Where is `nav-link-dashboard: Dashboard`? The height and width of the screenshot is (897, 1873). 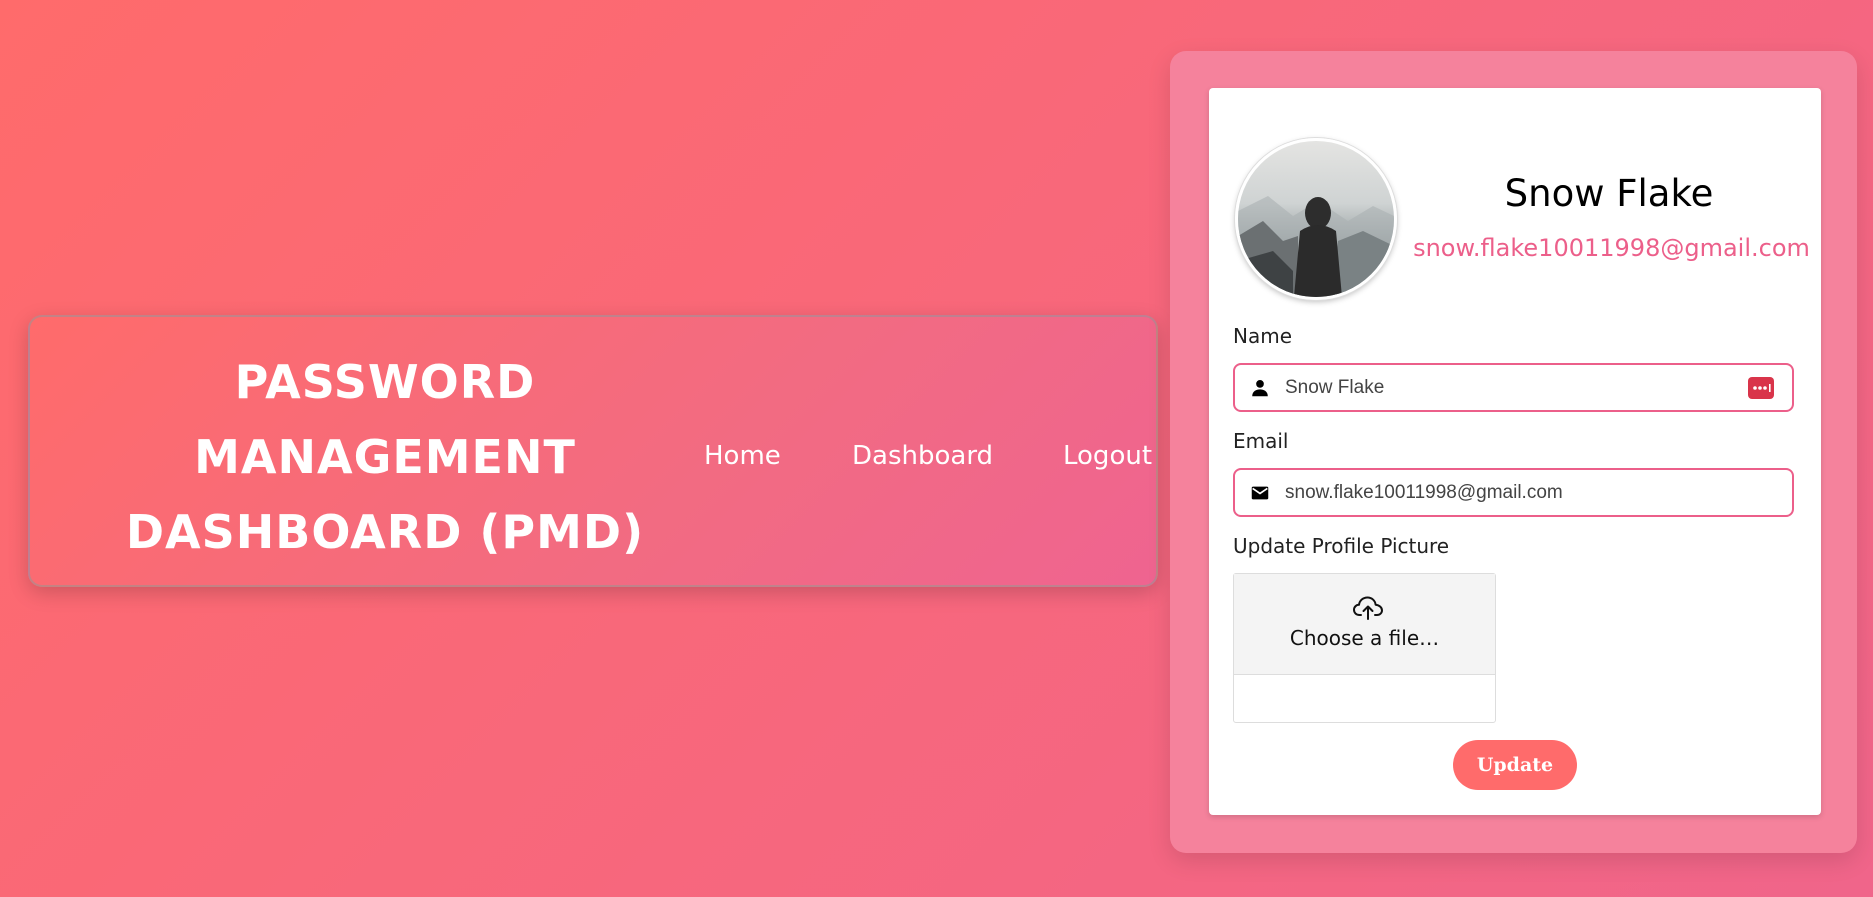 nav-link-dashboard: Dashboard is located at coordinates (922, 456).